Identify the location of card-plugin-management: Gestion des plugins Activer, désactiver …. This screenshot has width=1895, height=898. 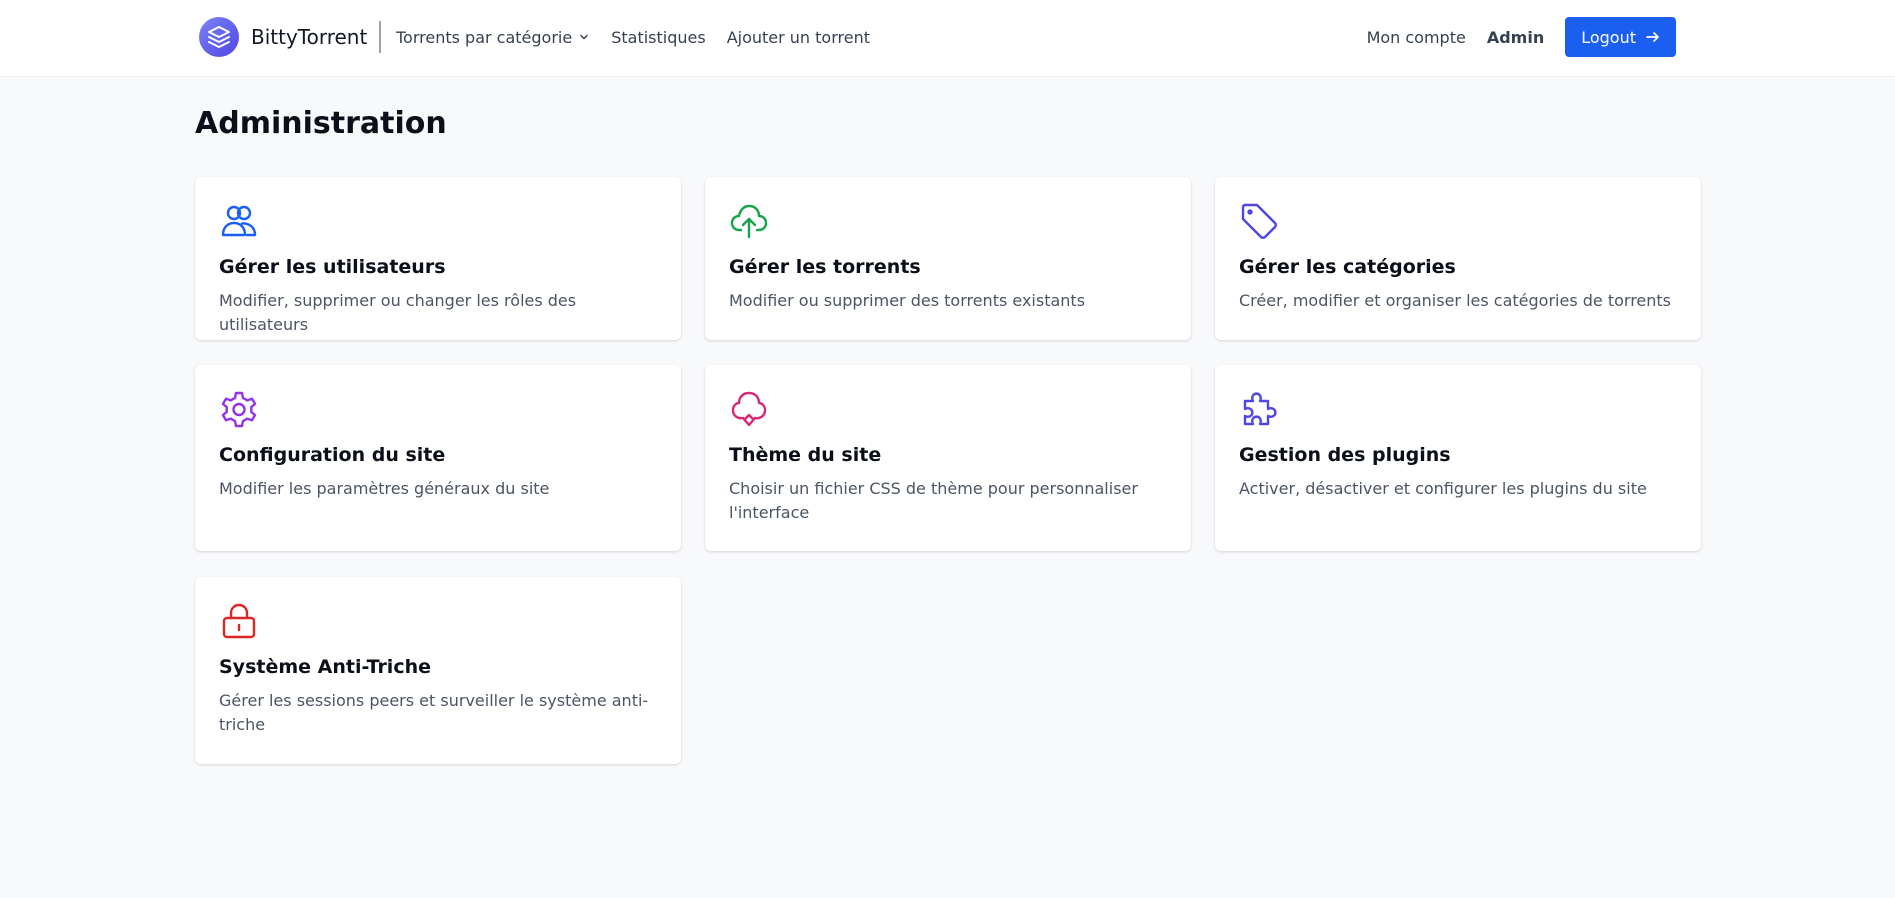
(1458, 458).